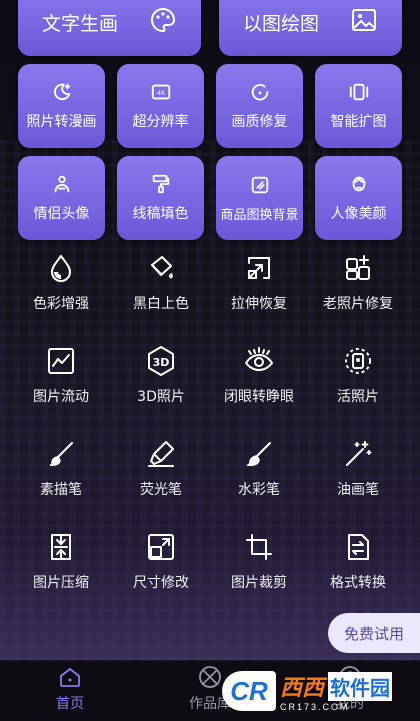 Image resolution: width=420 pixels, height=721 pixels. Describe the element at coordinates (358, 583) in the screenshot. I see `tool-item-label: 格式转换` at that location.